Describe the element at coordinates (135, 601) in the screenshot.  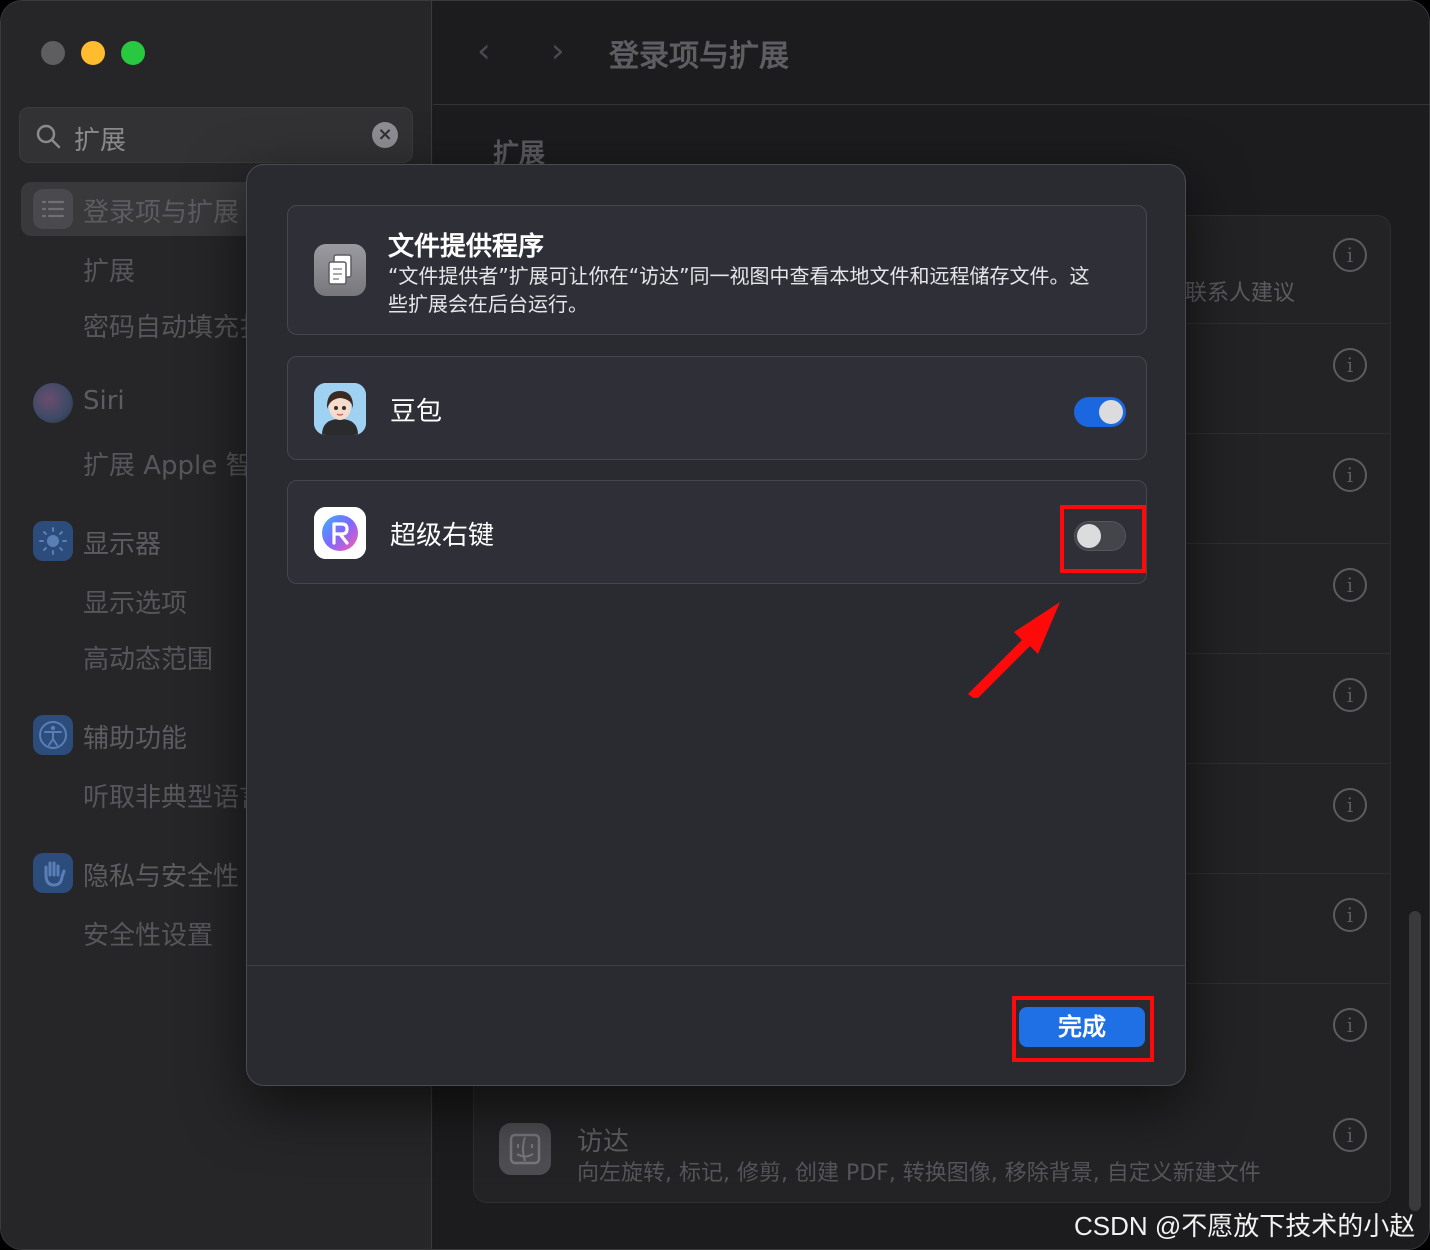
I see `sidebar-subitem: 显示选项` at that location.